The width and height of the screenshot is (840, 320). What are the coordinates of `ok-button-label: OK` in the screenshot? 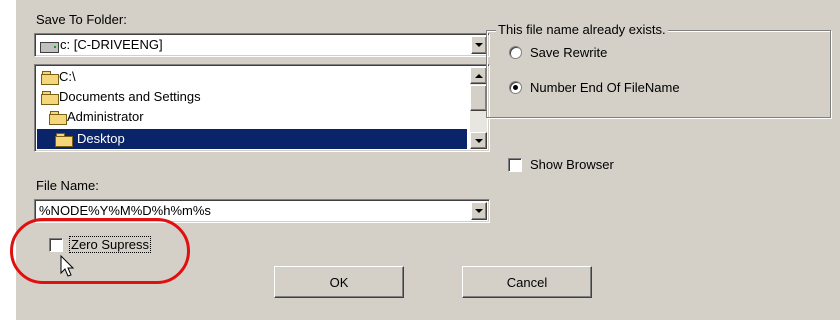 It's located at (339, 282).